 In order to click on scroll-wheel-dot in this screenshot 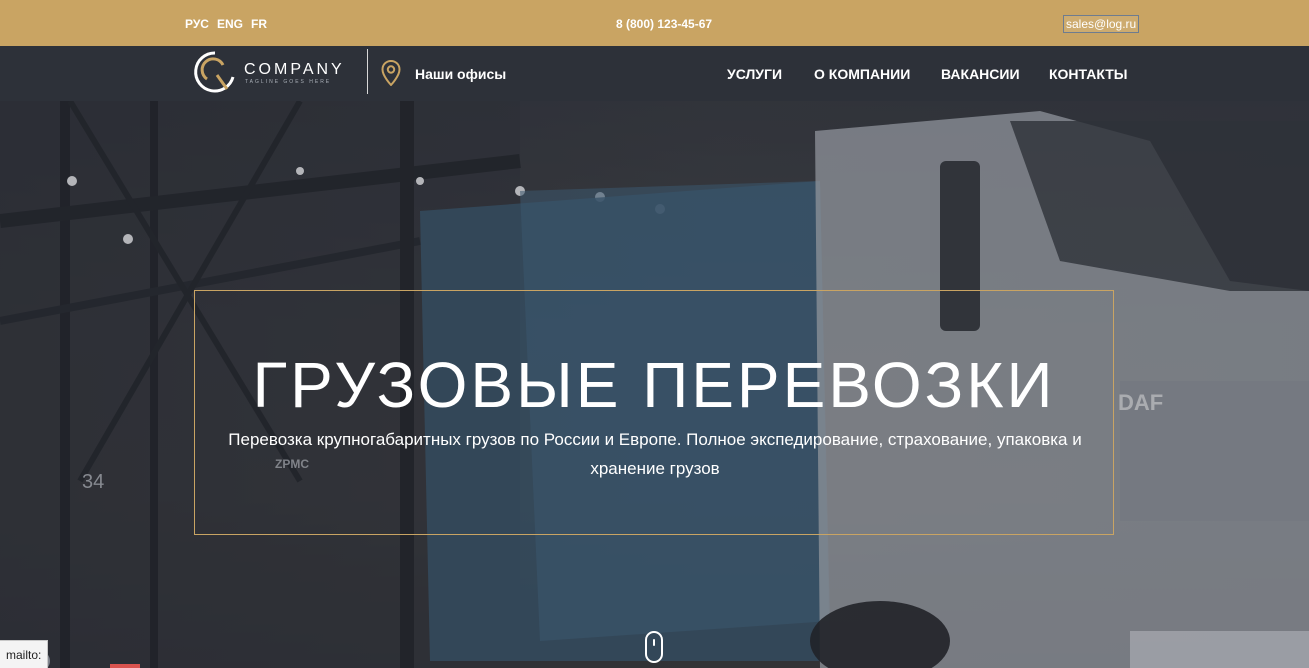, I will do `click(654, 642)`.